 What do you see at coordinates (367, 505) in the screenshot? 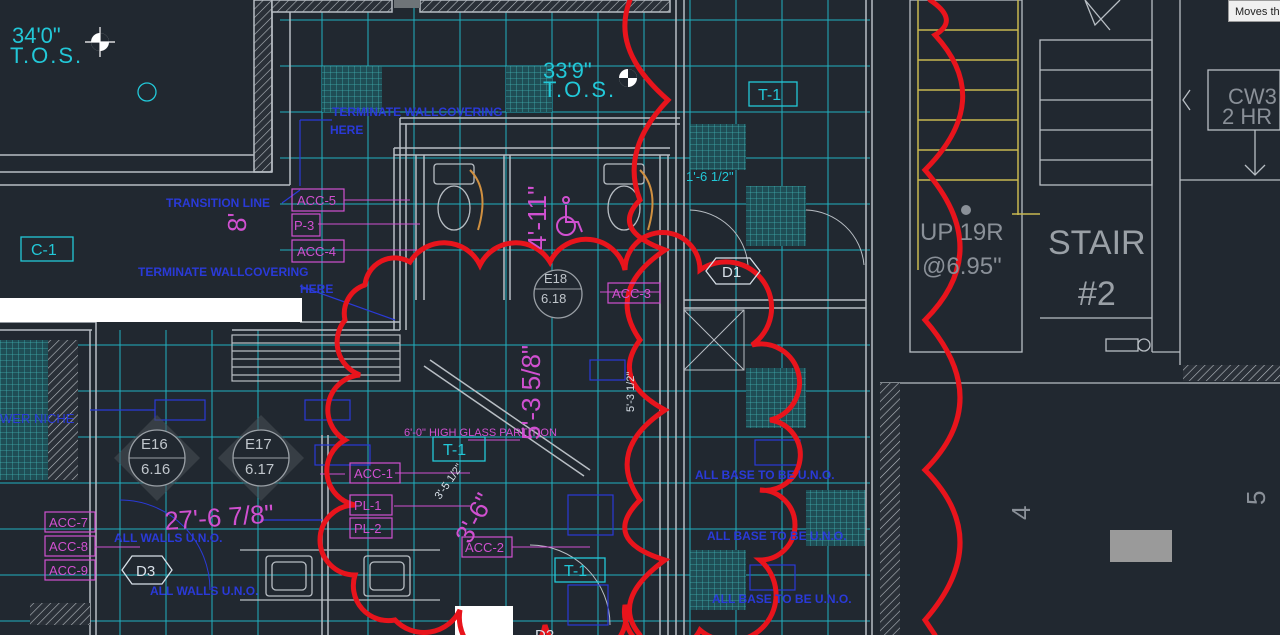
I see `svg-text: PL-1` at bounding box center [367, 505].